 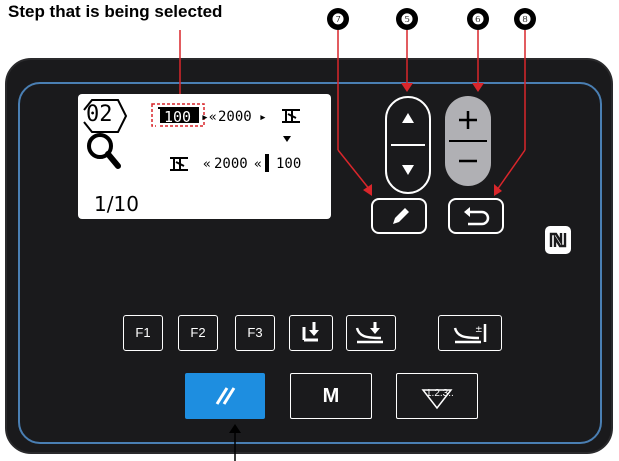 I want to click on needle-icon, so click(x=158, y=118).